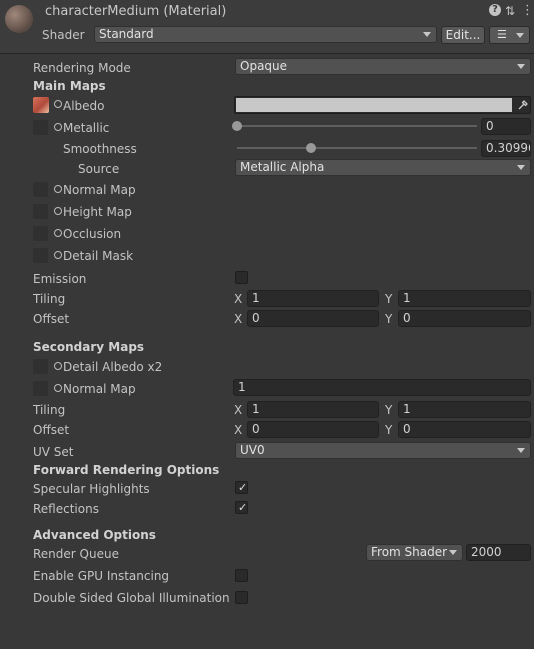 This screenshot has height=649, width=534. I want to click on metallic-texture-slot, so click(40, 127).